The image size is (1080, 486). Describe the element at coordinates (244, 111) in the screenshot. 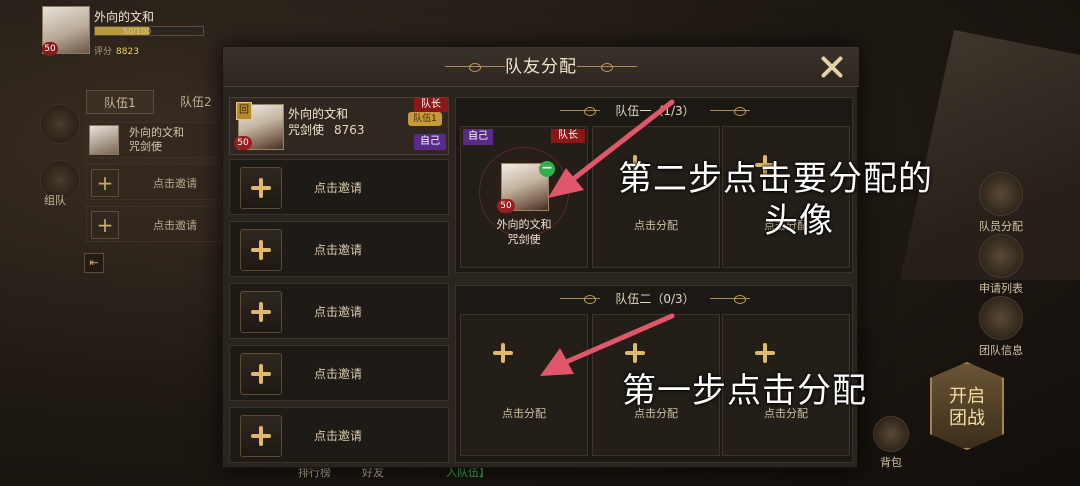

I see `rank-badge: 回` at that location.